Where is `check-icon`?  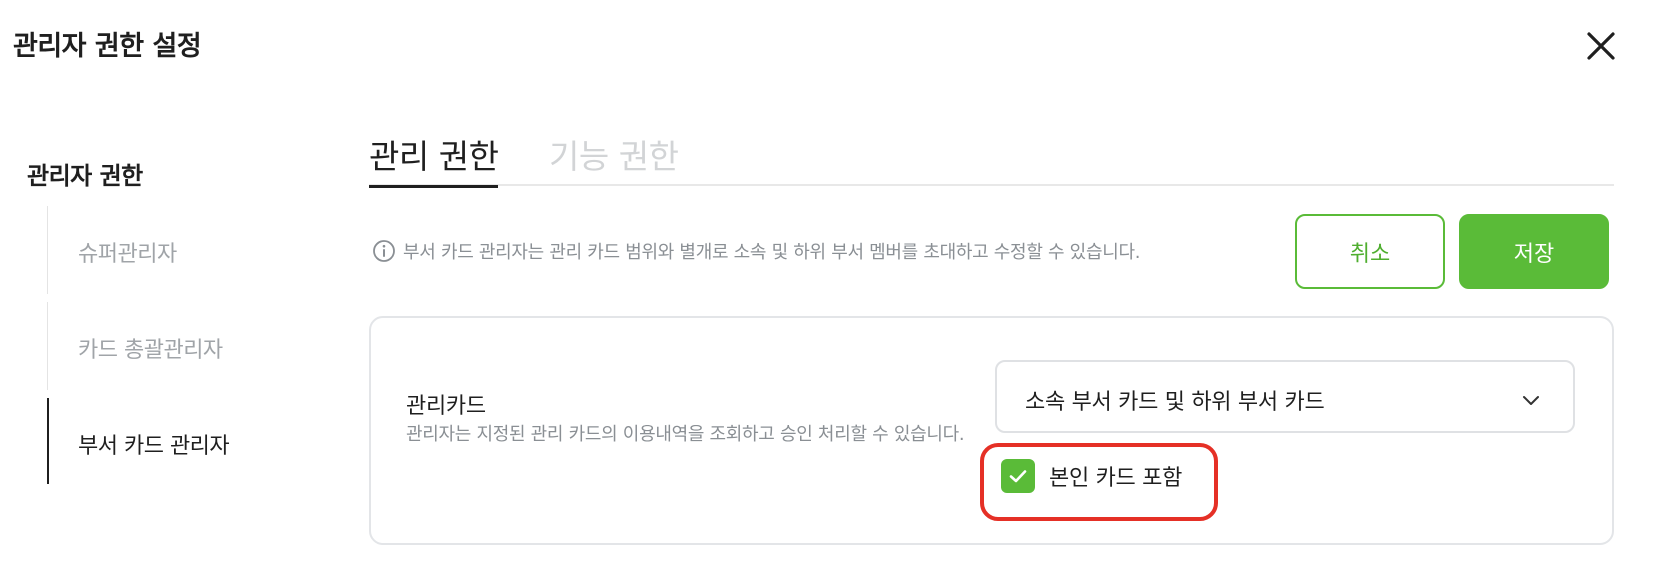
check-icon is located at coordinates (1018, 476).